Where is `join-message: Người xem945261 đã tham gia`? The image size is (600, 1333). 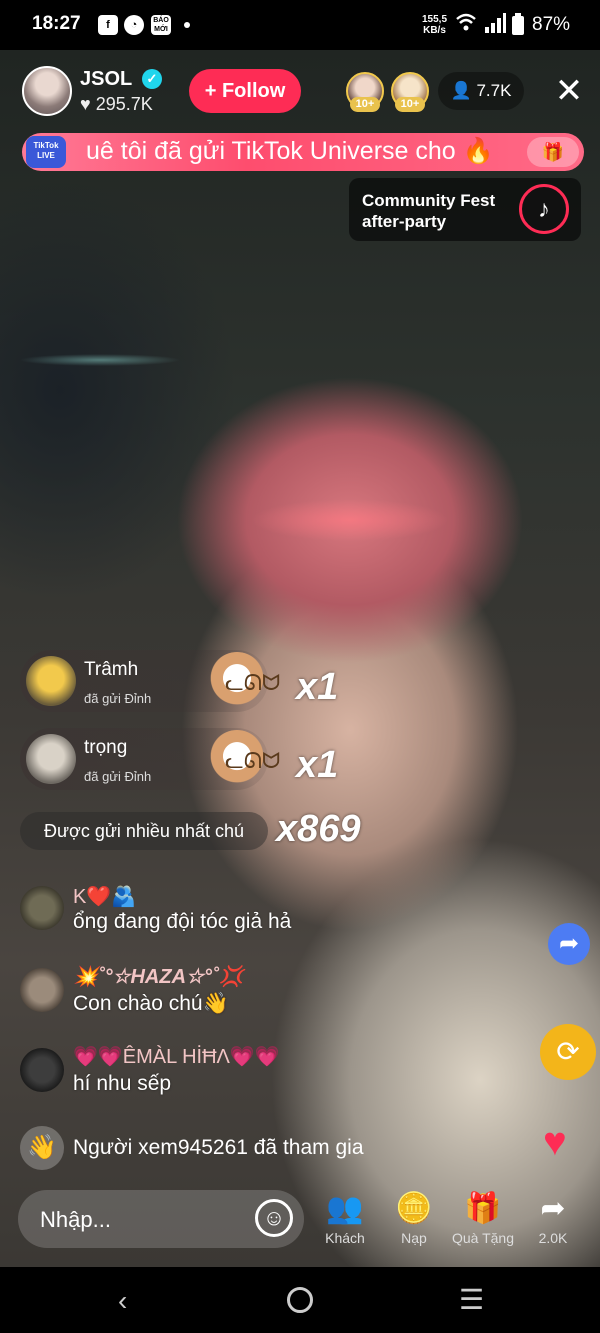 join-message: Người xem945261 đã tham gia is located at coordinates (218, 1147).